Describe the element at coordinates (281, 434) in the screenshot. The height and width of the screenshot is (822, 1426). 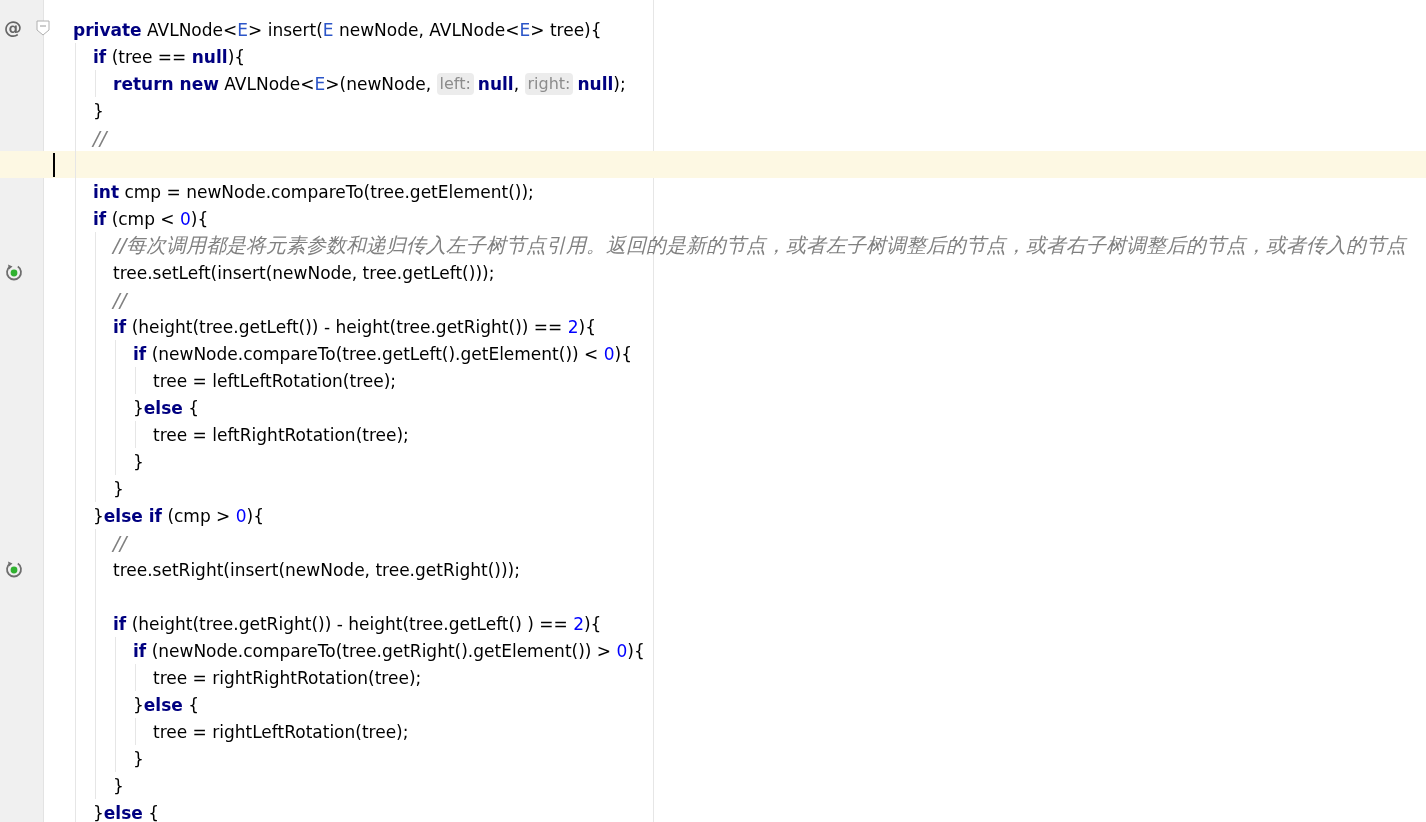
I see `code-line: tree = leftRightRotation(tree);` at that location.